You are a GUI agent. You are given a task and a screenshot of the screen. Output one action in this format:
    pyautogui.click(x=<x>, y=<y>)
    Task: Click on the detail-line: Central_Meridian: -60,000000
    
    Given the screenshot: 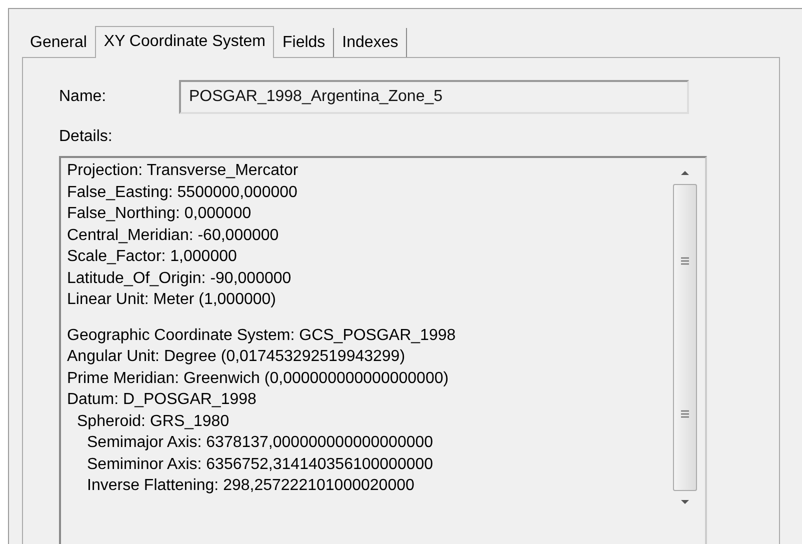 What is the action you would take?
    pyautogui.click(x=173, y=235)
    